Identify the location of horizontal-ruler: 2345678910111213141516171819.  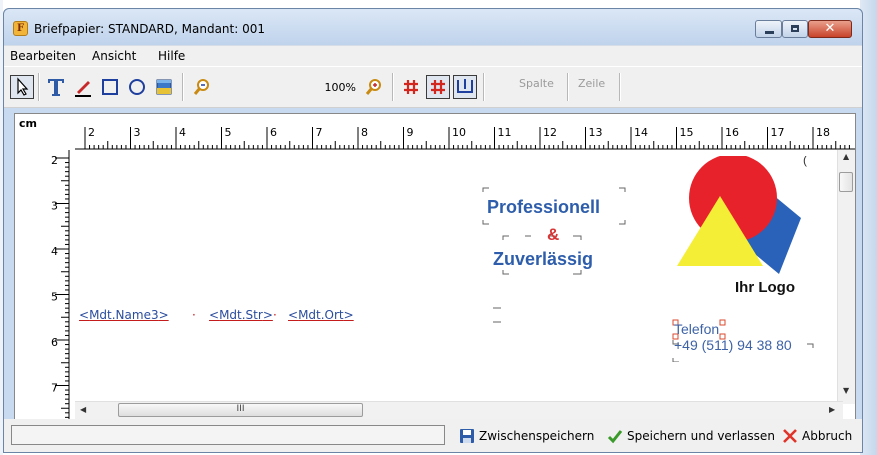
(465, 138).